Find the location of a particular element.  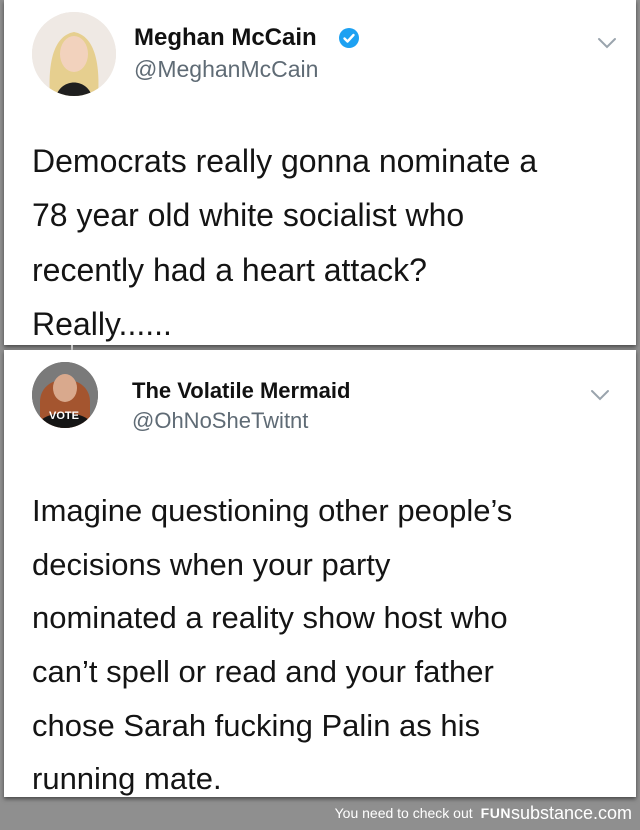

author-name: The Volatile Mermaid is located at coordinates (241, 391).